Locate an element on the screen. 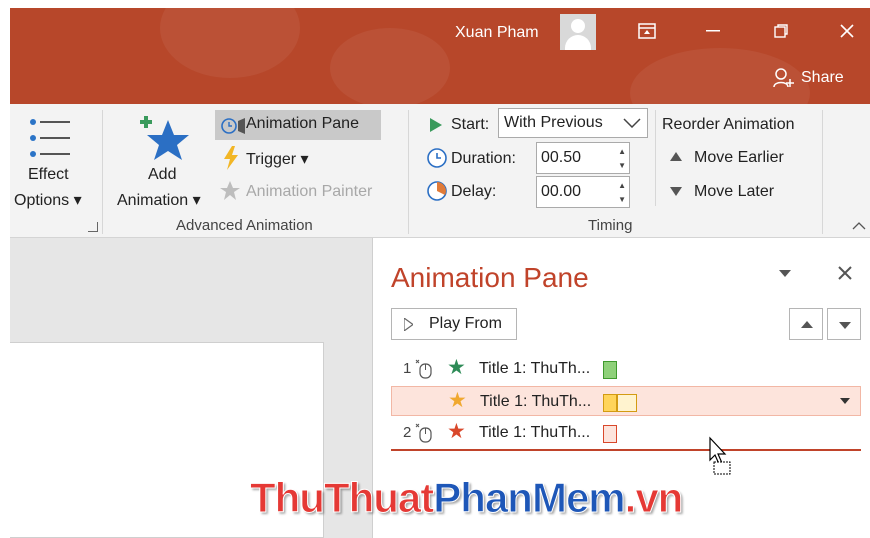 This screenshot has width=870, height=538. move-up-button is located at coordinates (806, 324).